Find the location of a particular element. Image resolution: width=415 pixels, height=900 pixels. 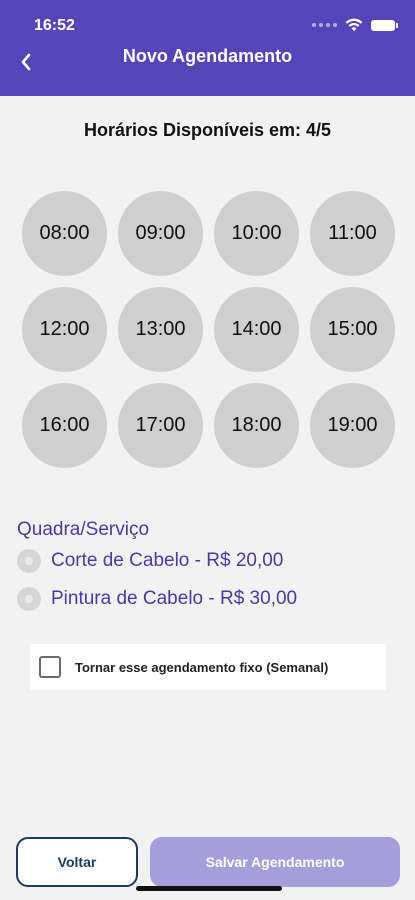

wifi-icon is located at coordinates (354, 24).